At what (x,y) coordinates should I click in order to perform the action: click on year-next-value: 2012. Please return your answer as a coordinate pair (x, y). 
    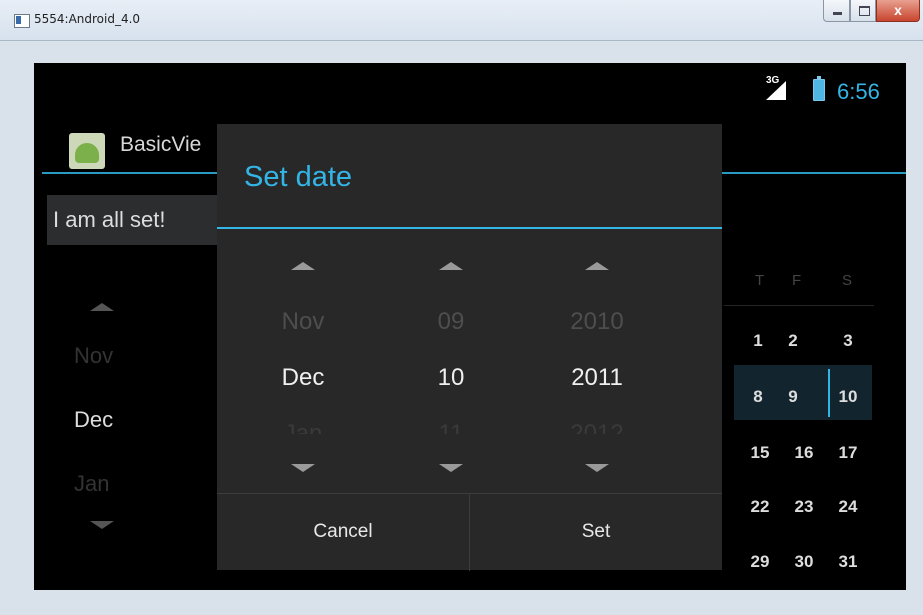
    Looking at the image, I should click on (597, 427).